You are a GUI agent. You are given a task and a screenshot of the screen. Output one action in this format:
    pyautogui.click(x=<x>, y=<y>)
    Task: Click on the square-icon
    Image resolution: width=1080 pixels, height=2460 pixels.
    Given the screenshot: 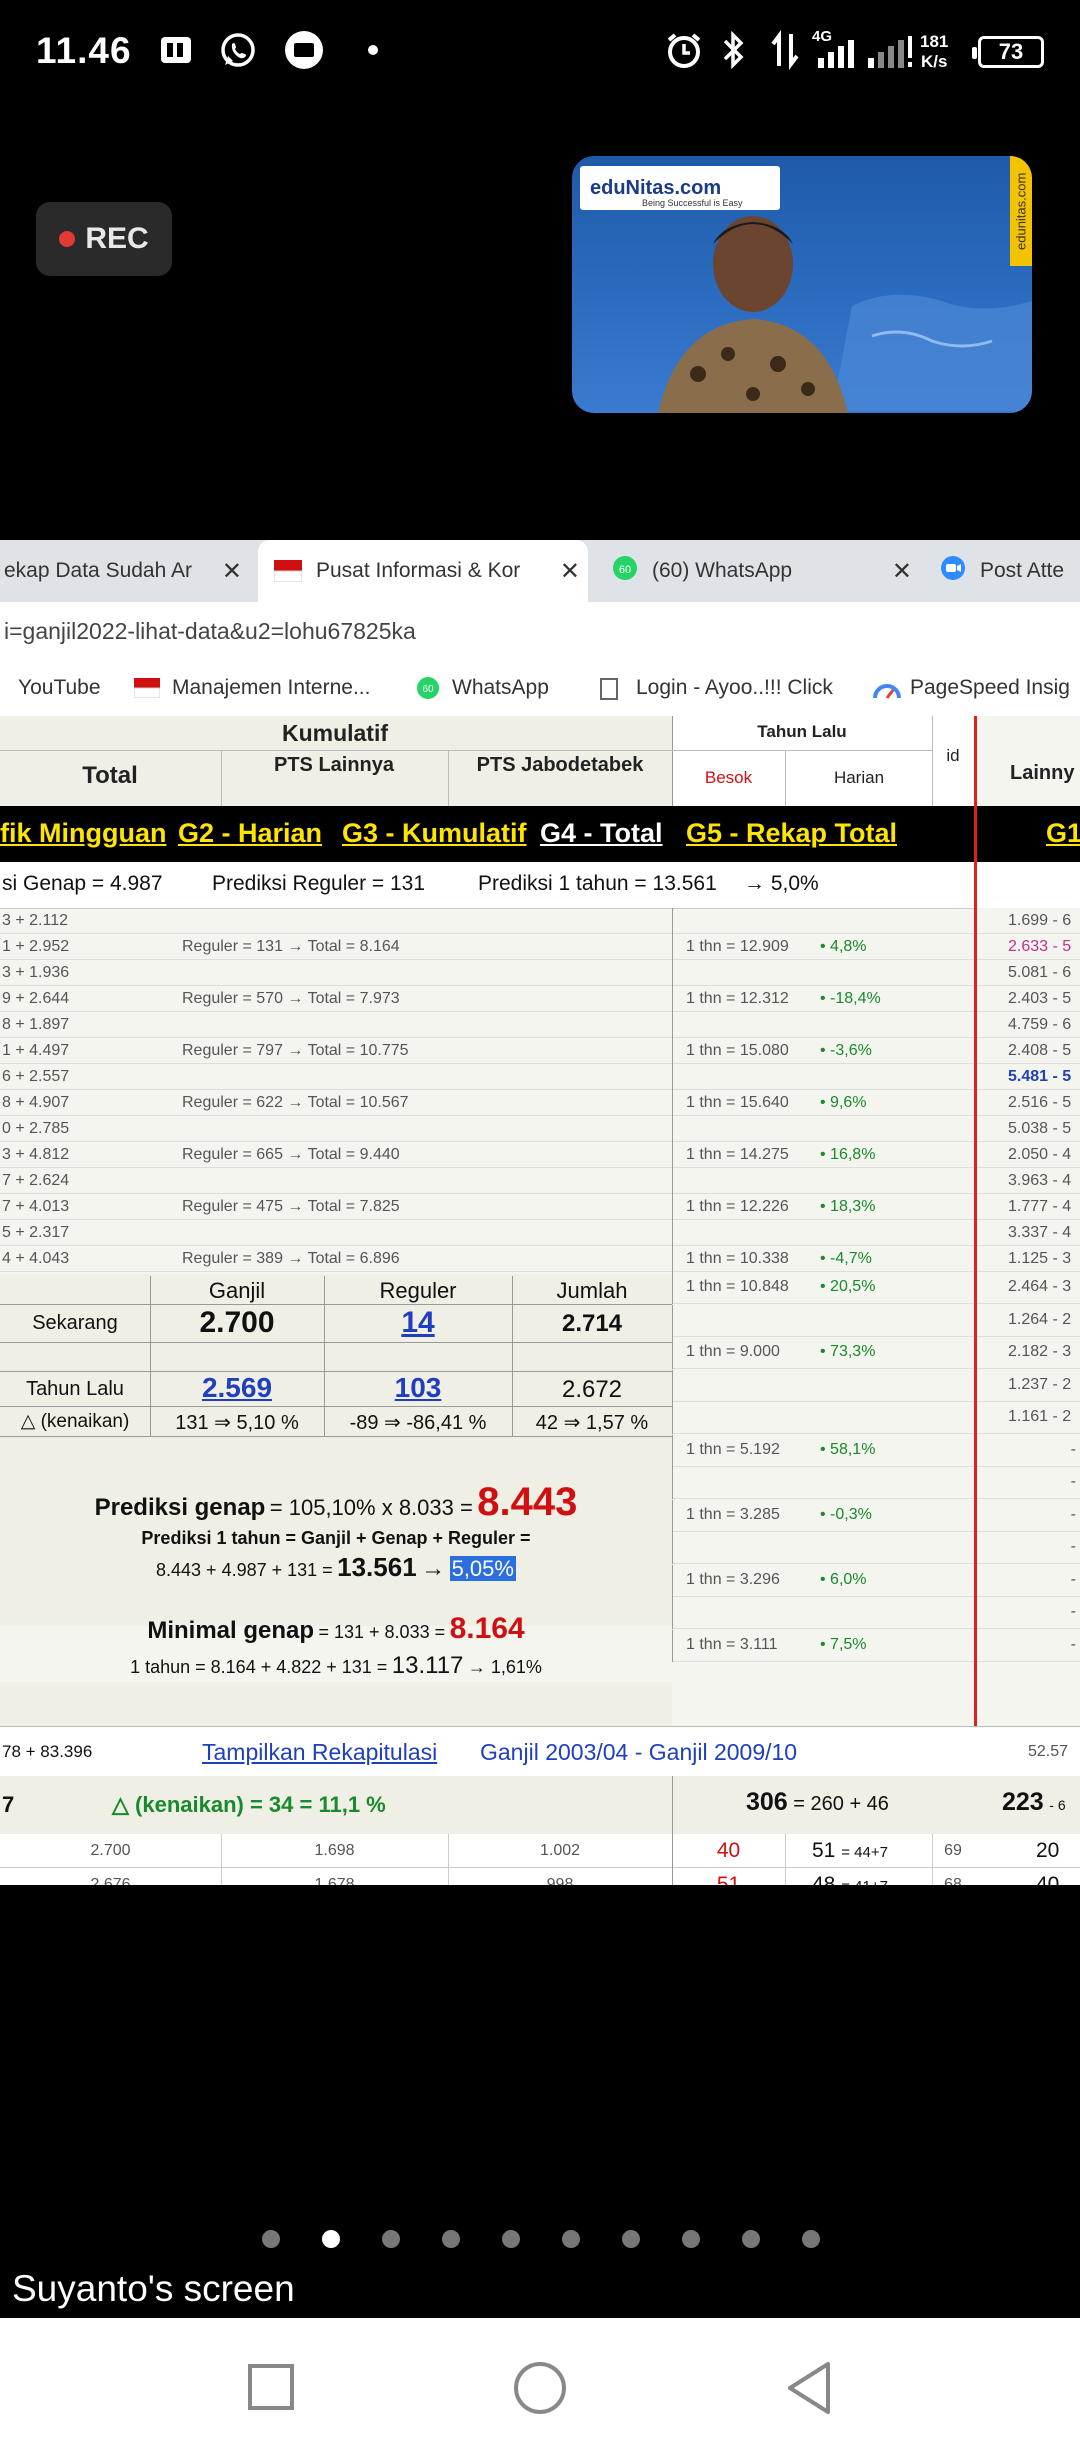 What is the action you would take?
    pyautogui.click(x=271, y=2387)
    